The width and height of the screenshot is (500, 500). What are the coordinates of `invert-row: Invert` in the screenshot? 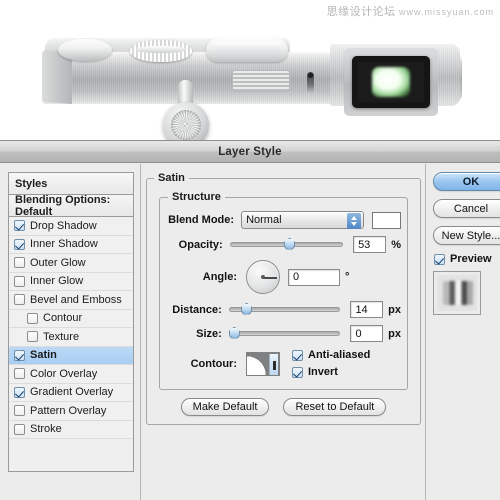 It's located at (331, 372).